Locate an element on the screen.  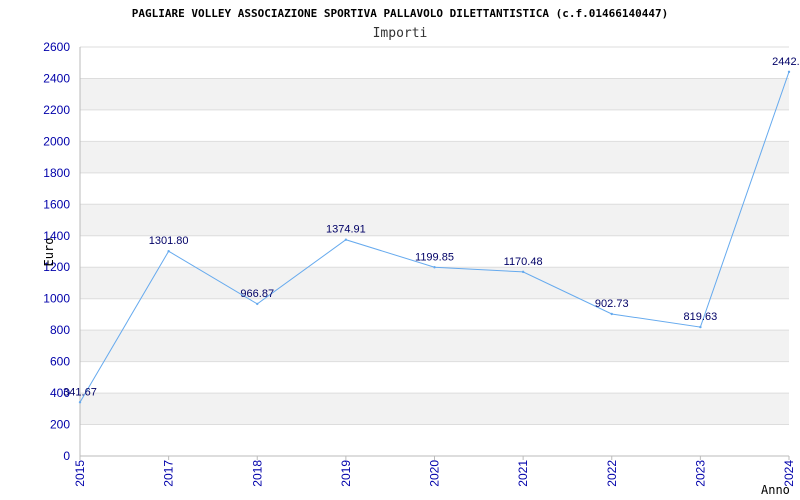
data-label: 966.87 is located at coordinates (257, 294).